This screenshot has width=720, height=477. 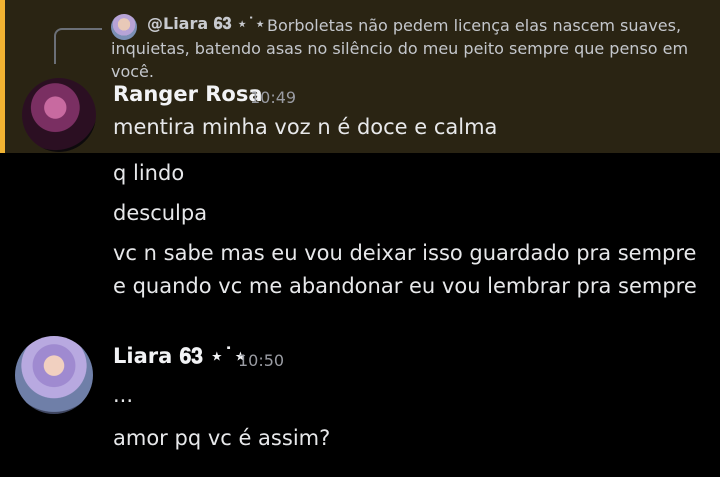 What do you see at coordinates (206, 24) in the screenshot?
I see `reply-author: @Liara 𝟔𝟑 ⋆˙⋆` at bounding box center [206, 24].